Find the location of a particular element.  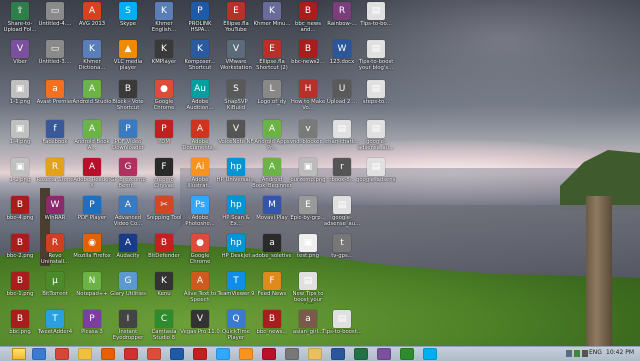

desktop-icon-label: HP Deskjet is located at coordinates (236, 256).